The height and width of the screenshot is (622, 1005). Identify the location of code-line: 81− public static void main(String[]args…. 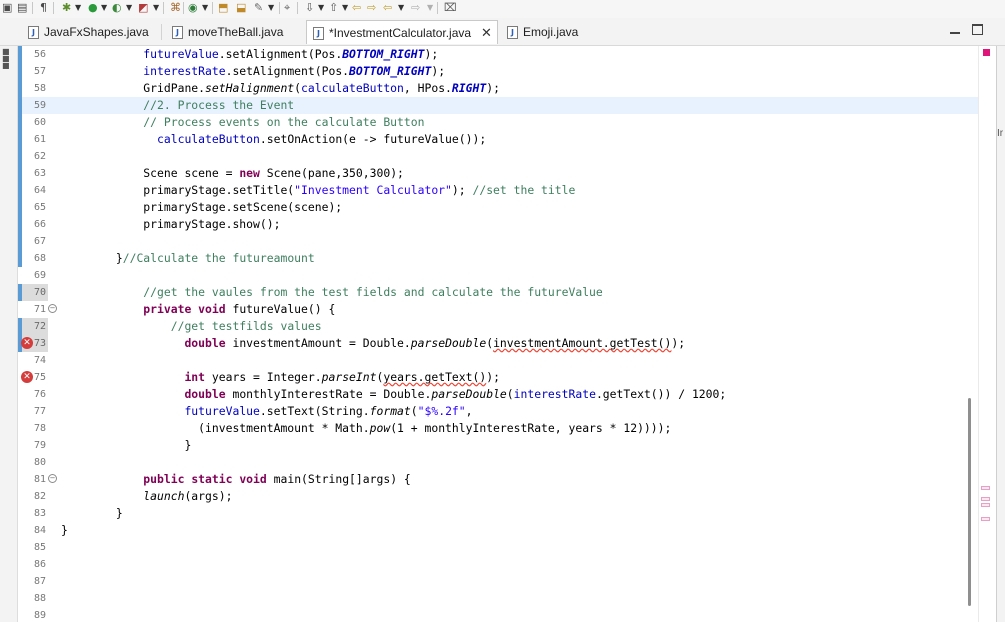
(498, 479).